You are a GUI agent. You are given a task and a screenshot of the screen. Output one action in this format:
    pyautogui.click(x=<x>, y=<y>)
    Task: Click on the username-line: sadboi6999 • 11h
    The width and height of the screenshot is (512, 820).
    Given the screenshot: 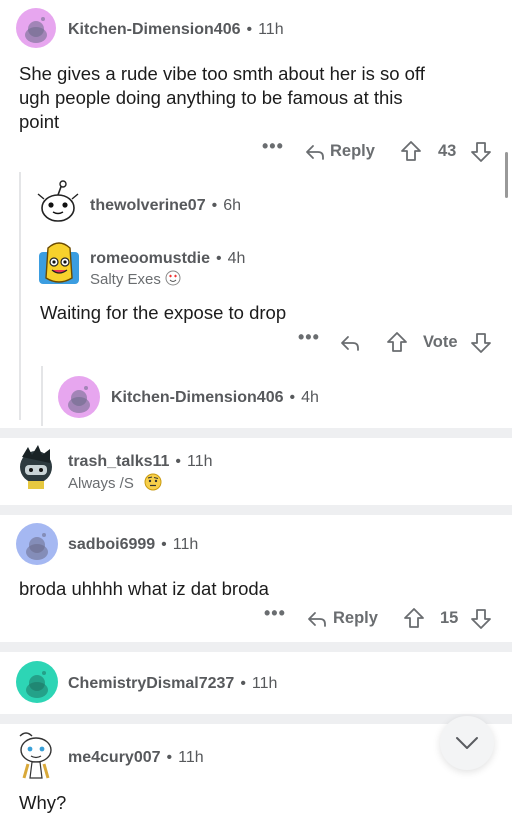 What is the action you would take?
    pyautogui.click(x=133, y=545)
    